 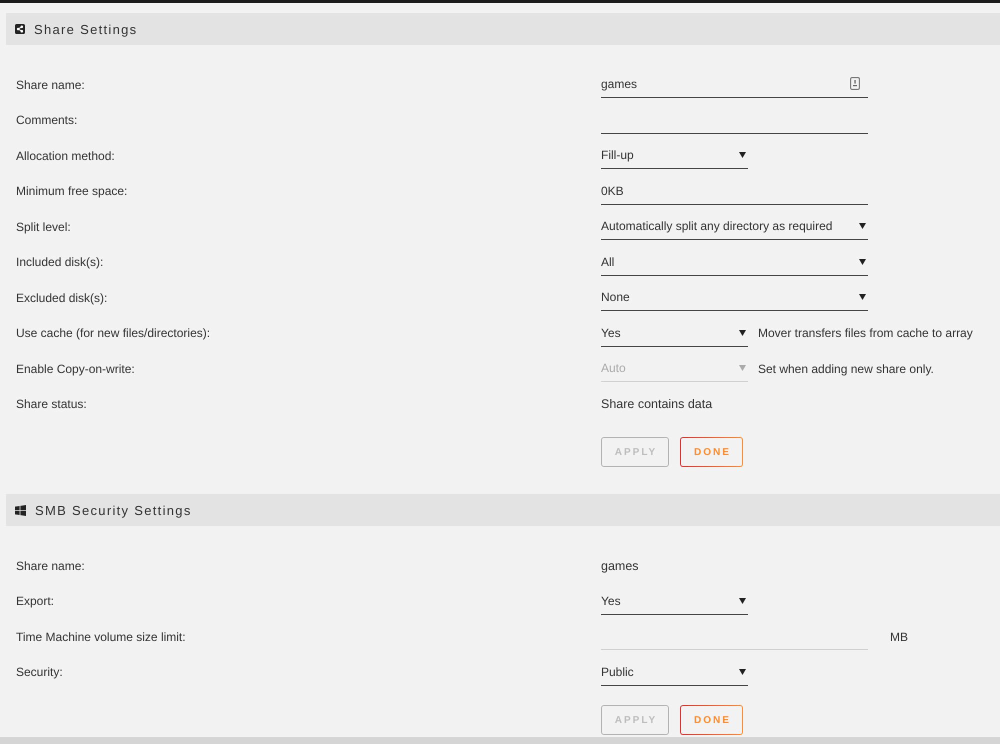 I want to click on field-label: Enable Copy-on-write:, so click(x=75, y=369).